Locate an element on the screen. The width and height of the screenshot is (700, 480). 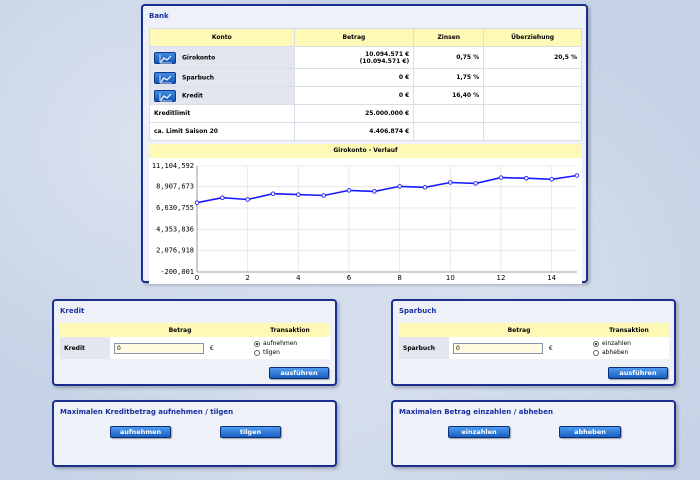
sparbuch-form-row: Sparbuch € einzahlen abheben is located at coordinates (534, 348).